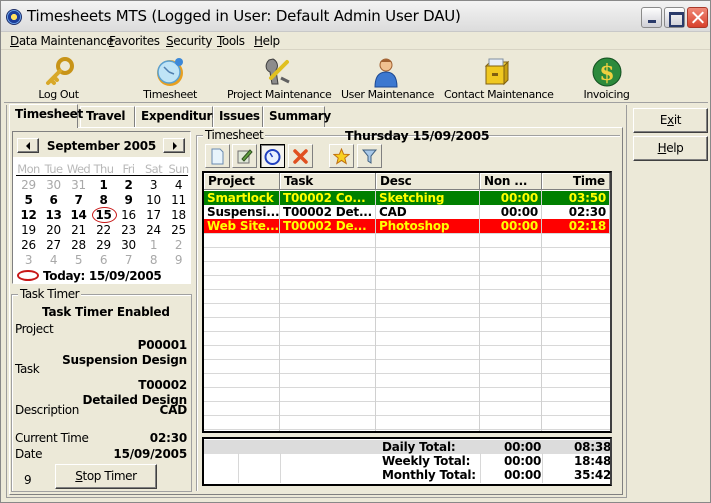 Image resolution: width=711 pixels, height=503 pixels. Describe the element at coordinates (238, 116) in the screenshot. I see `tab-issues: Issues` at that location.